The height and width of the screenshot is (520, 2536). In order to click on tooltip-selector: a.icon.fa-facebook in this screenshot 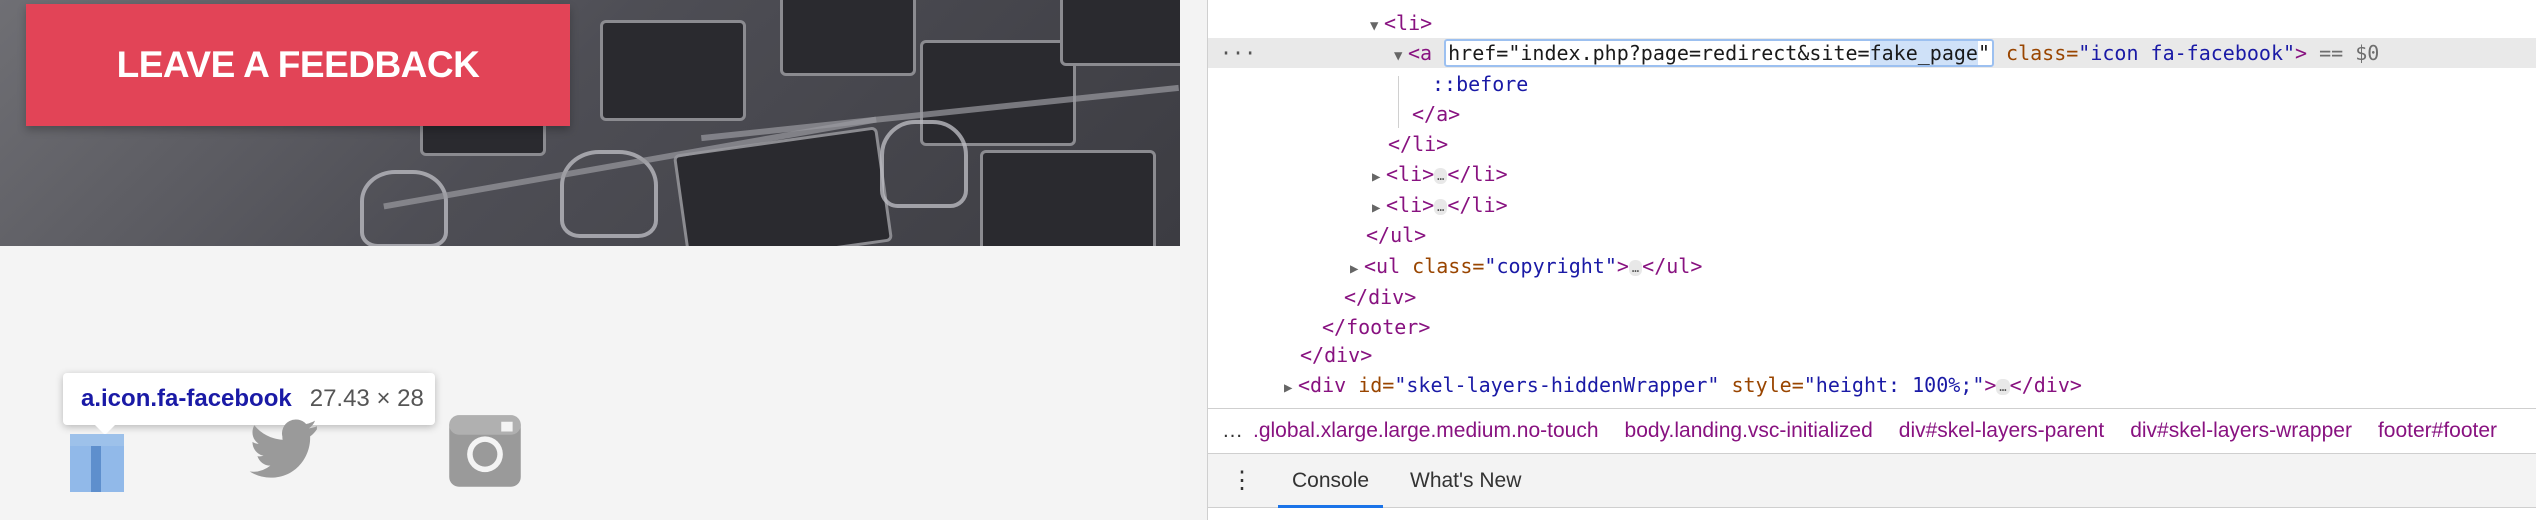, I will do `click(186, 398)`.